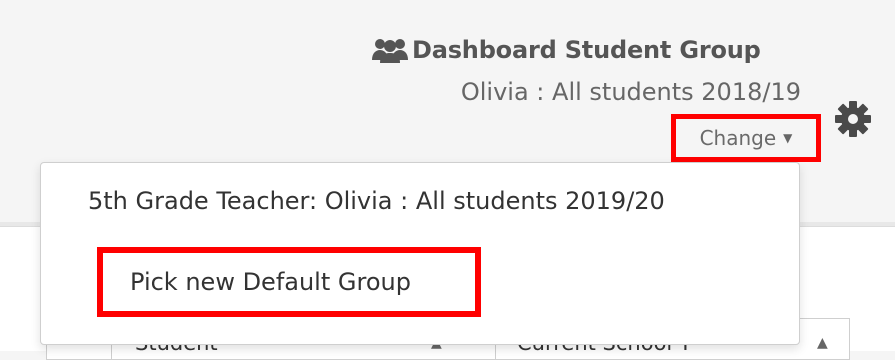 This screenshot has height=360, width=895. I want to click on current-group-name: Olivia : All students 2018/19, so click(630, 92).